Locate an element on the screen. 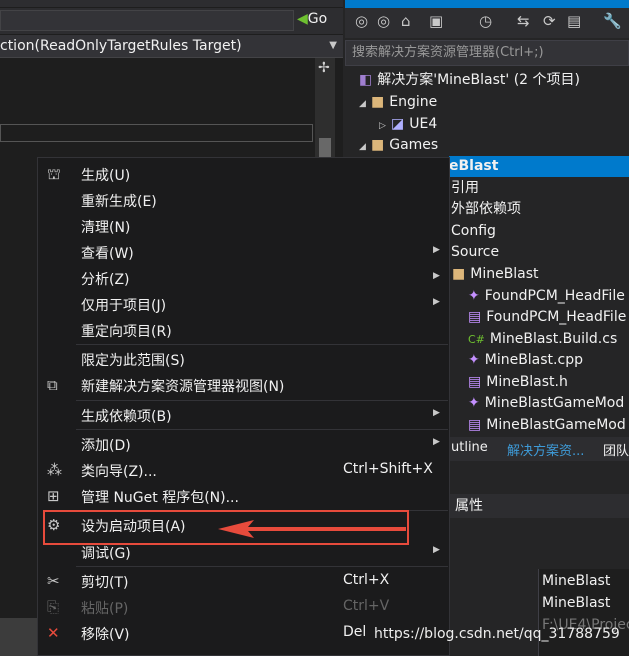 Image resolution: width=629 pixels, height=656 pixels. go-label: Go is located at coordinates (317, 19).